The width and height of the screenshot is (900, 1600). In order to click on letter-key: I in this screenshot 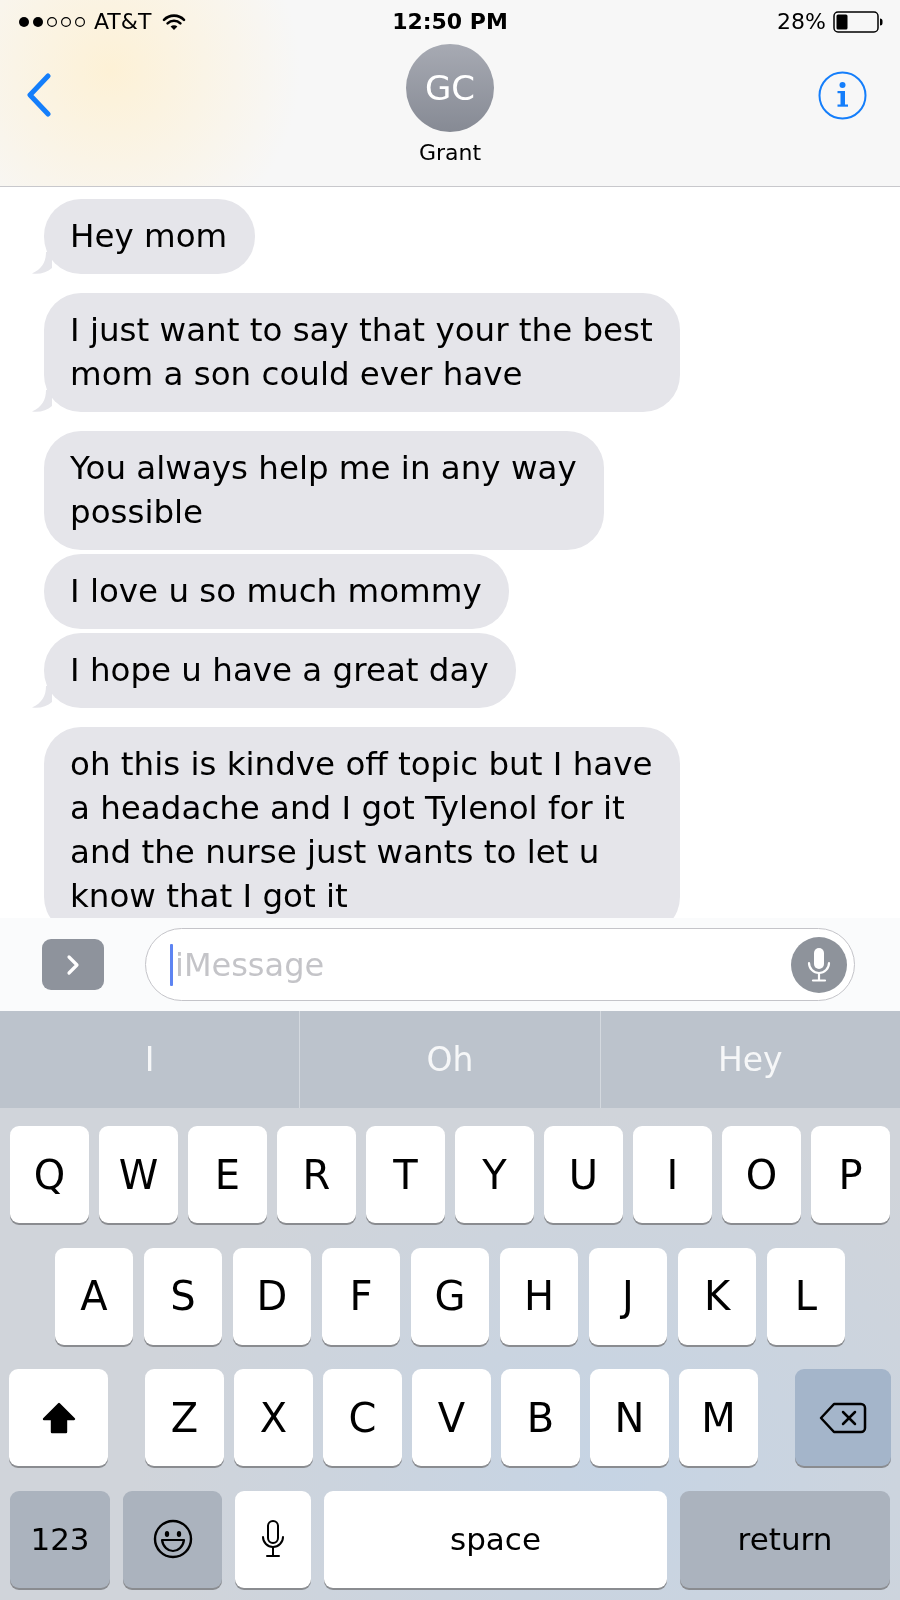, I will do `click(672, 1174)`.